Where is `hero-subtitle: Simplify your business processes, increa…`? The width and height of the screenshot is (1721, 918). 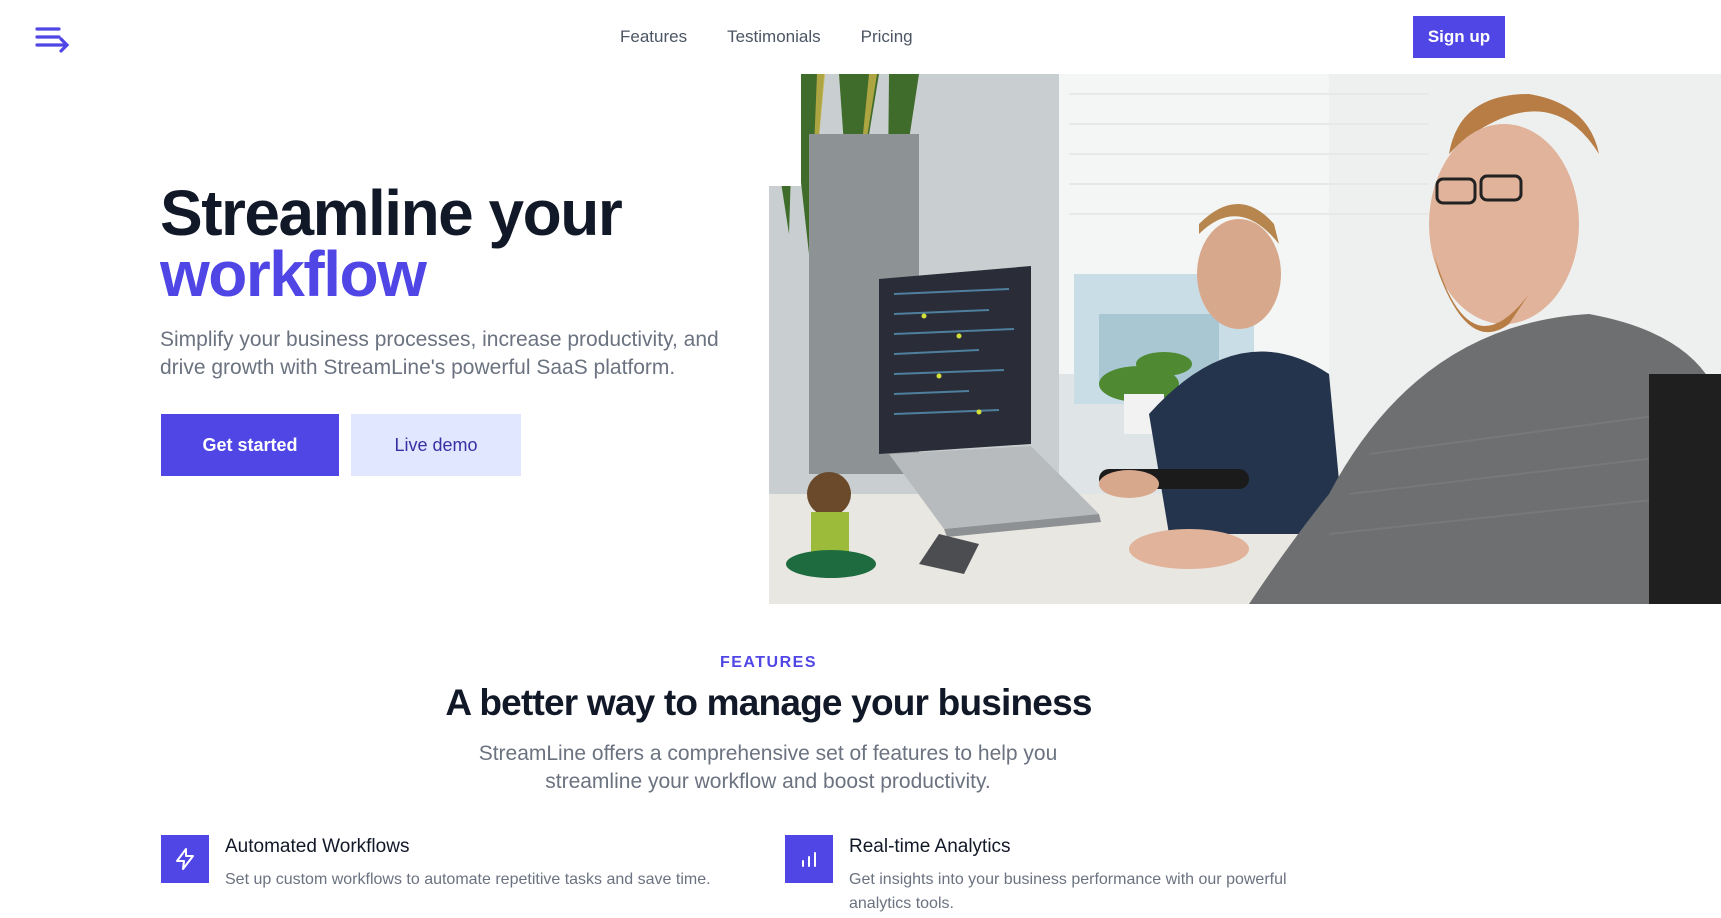
hero-subtitle: Simplify your business processes, increa… is located at coordinates (439, 353).